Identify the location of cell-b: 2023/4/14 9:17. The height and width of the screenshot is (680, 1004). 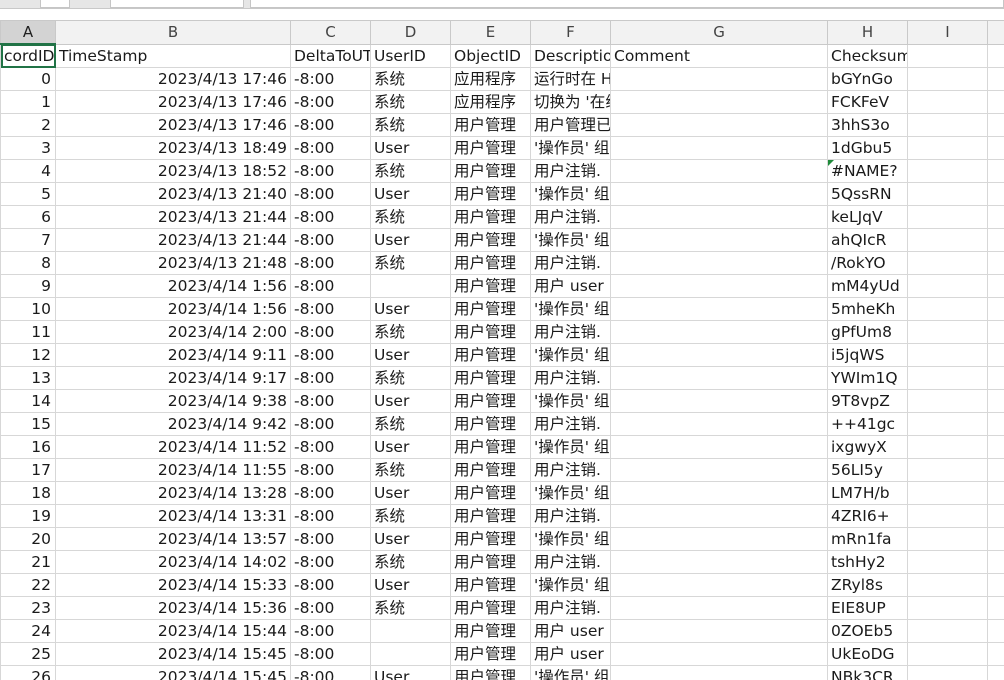
(173, 378).